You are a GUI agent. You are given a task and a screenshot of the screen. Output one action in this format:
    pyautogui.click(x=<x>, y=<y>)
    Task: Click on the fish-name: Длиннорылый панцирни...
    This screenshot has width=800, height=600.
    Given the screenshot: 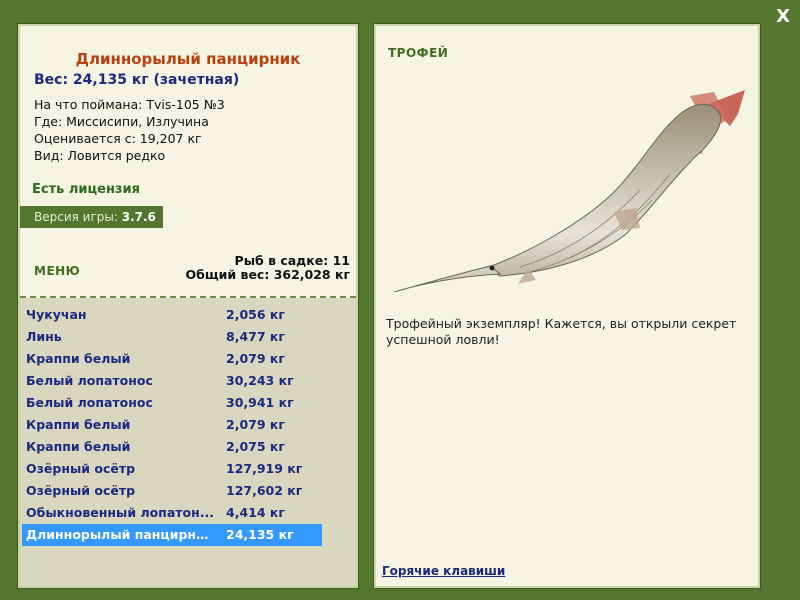 What is the action you would take?
    pyautogui.click(x=121, y=534)
    